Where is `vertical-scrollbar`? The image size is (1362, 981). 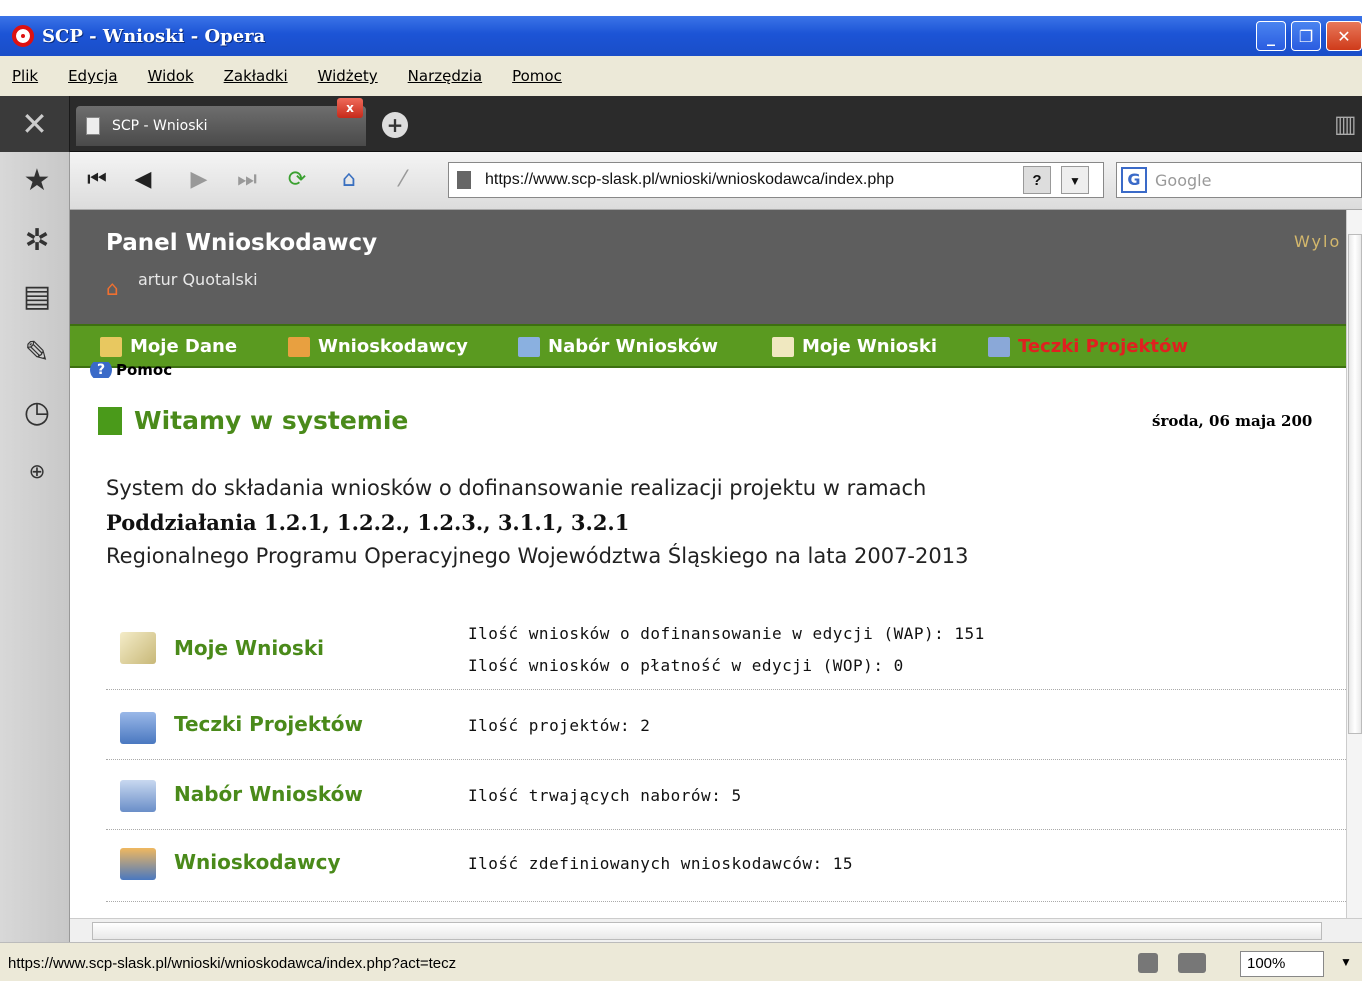
vertical-scrollbar is located at coordinates (1354, 564).